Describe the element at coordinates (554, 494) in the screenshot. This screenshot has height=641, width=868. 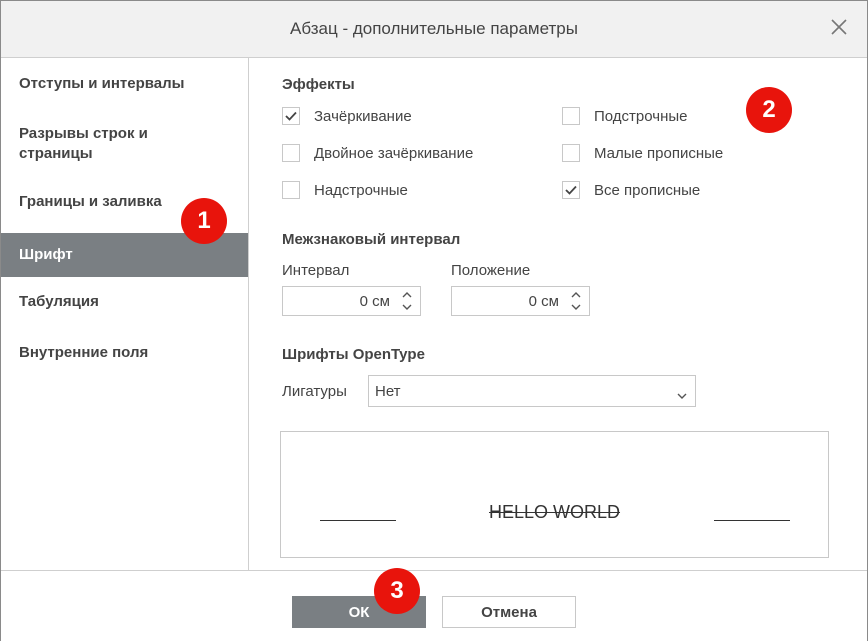
I see `font-preview: HELLO WORLD` at that location.